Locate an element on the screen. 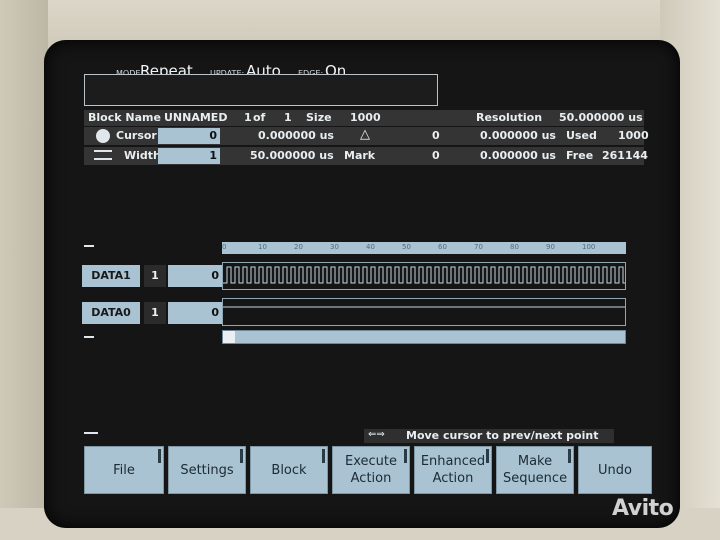  message-box is located at coordinates (261, 90).